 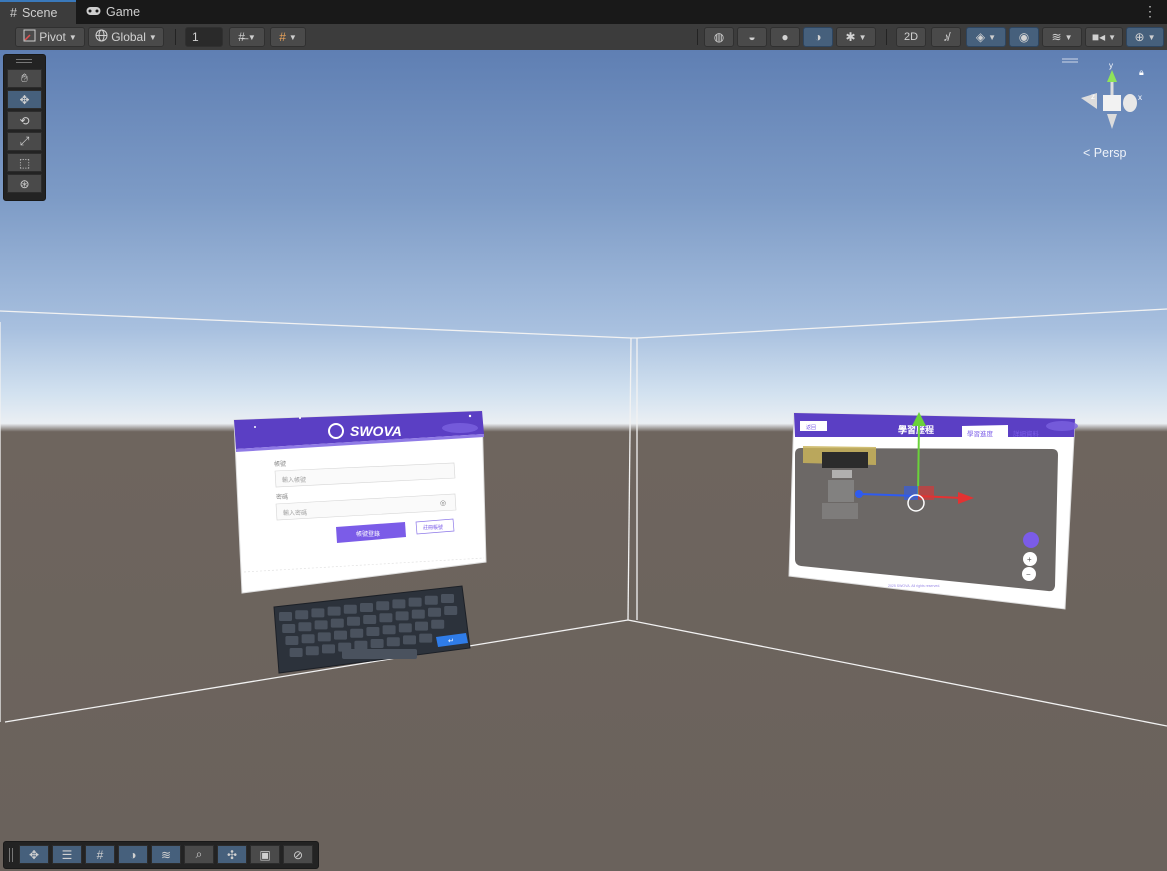 What do you see at coordinates (752, 37) in the screenshot?
I see `shaded-wireframe-button: ◒` at bounding box center [752, 37].